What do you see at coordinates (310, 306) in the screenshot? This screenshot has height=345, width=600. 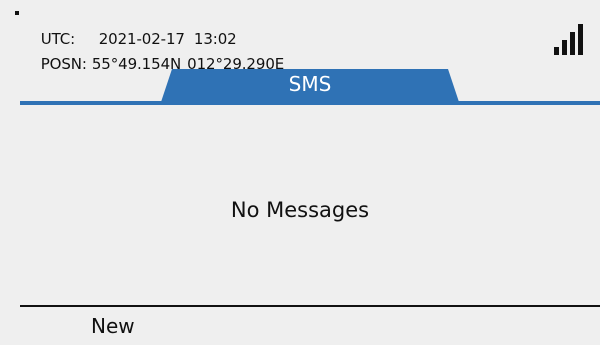 I see `softkey-divider` at bounding box center [310, 306].